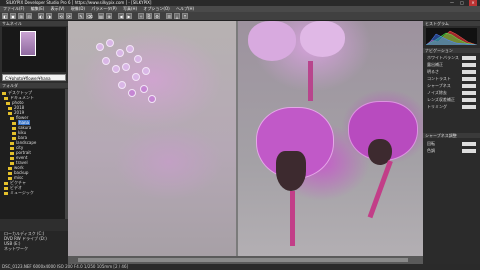 This screenshot has width=480, height=270. Describe the element at coordinates (58, 8) in the screenshot. I see `menu-view: 表示(V)` at that location.